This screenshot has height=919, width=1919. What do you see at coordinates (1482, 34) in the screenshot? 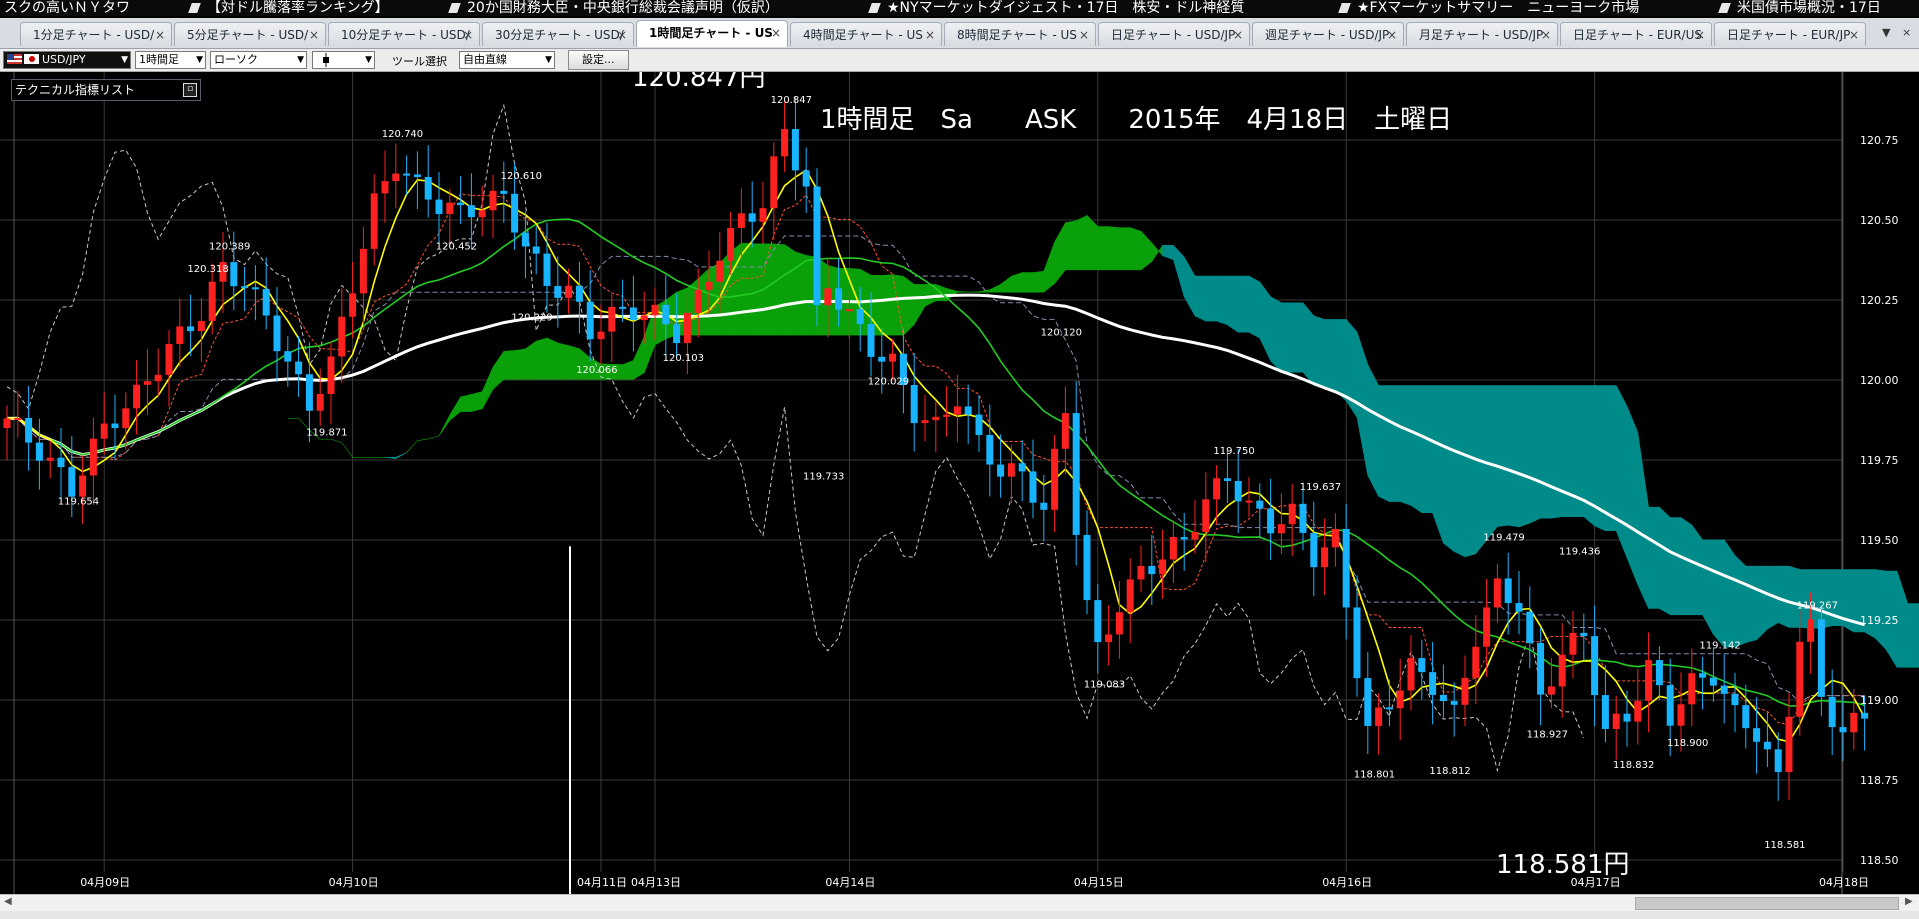
I see `tab-chart: 月足チャート - USD/JP ×` at bounding box center [1482, 34].